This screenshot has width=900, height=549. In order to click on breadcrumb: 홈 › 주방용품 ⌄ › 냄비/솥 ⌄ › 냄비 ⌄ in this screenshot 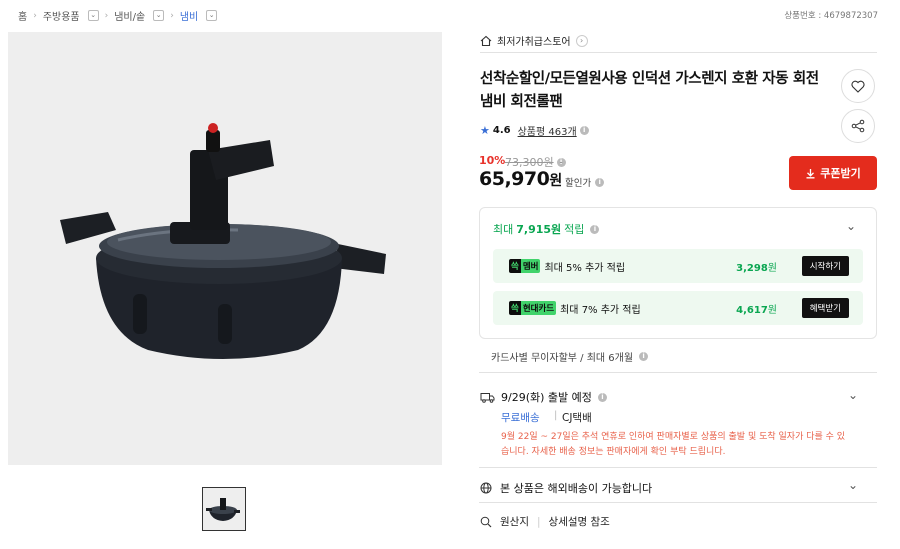, I will do `click(118, 15)`.